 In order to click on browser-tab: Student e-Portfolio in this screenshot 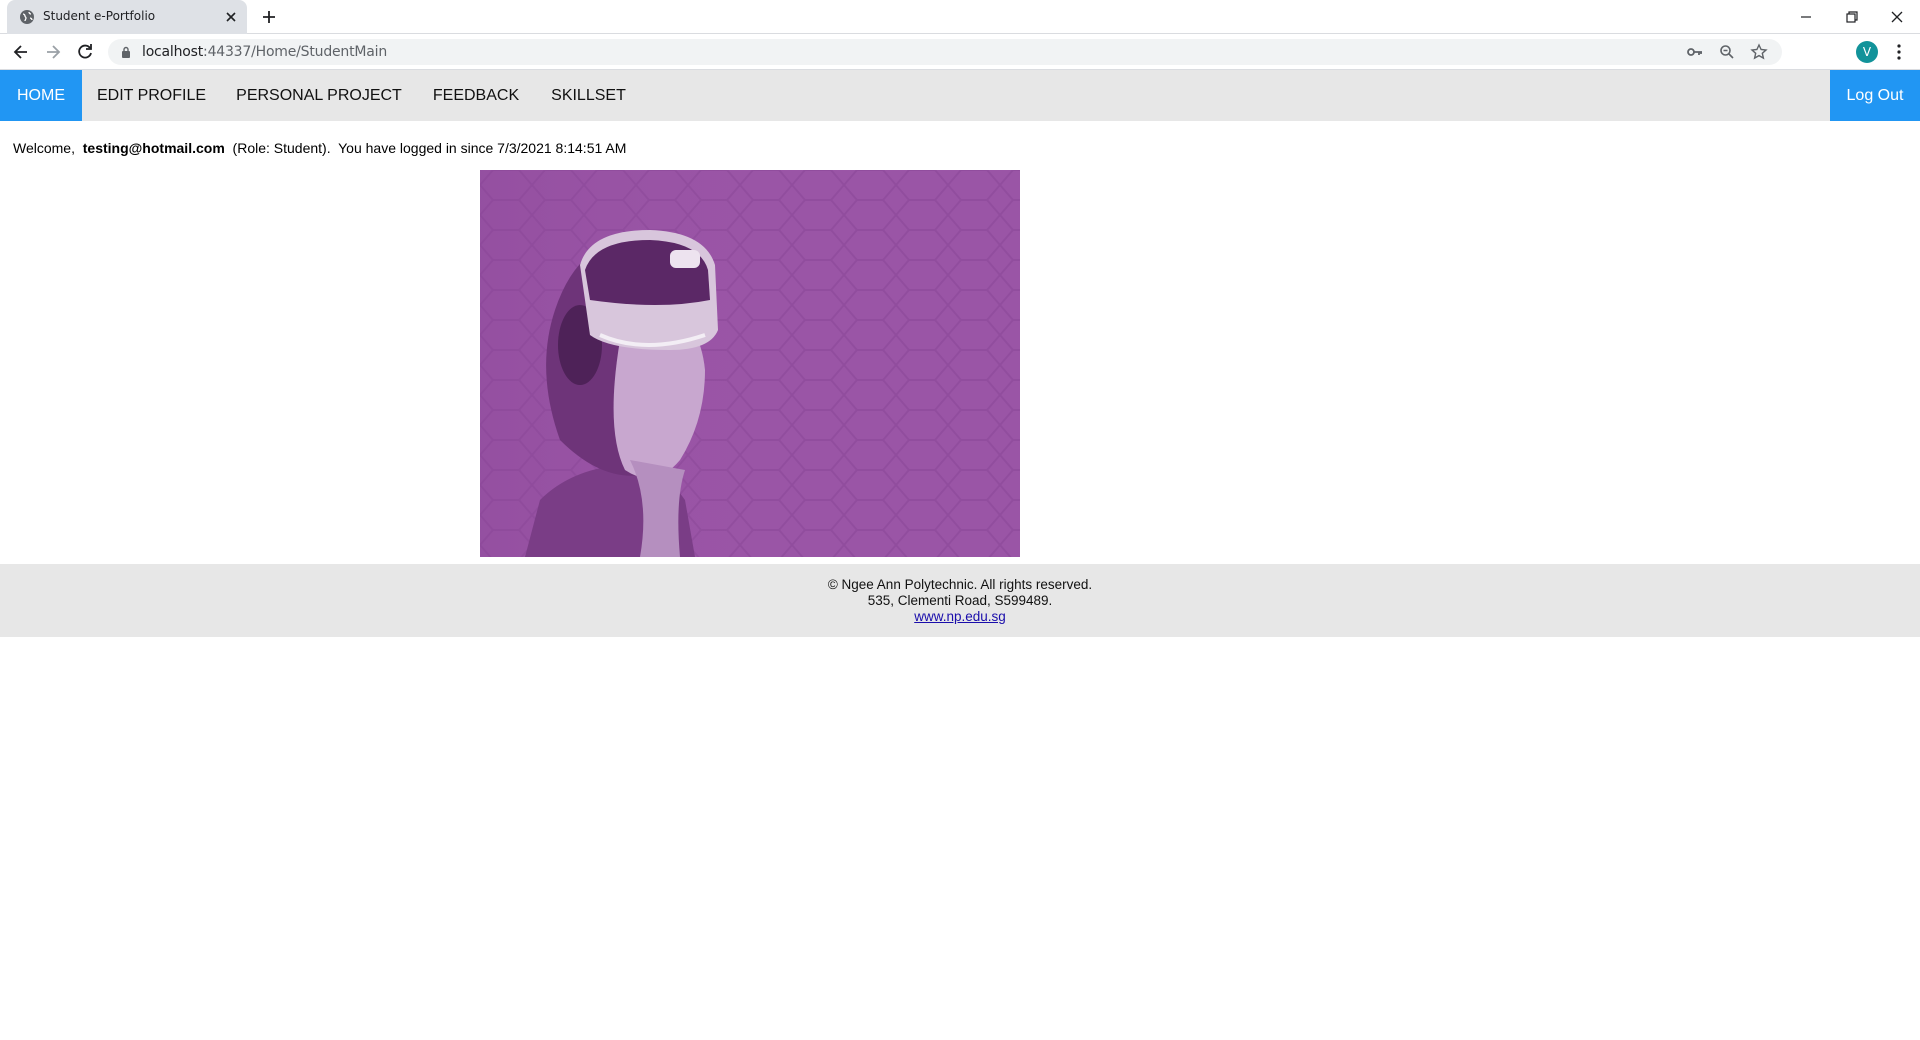, I will do `click(127, 17)`.